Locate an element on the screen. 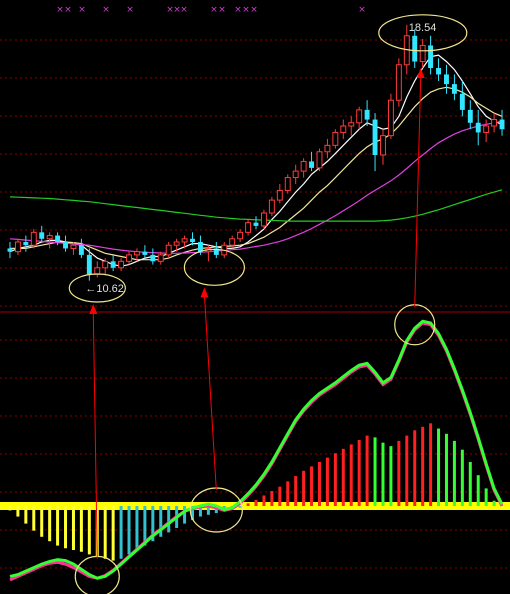 This screenshot has width=510, height=594. marker-row: × × × × × × × × × × × × × × is located at coordinates (211, 10).